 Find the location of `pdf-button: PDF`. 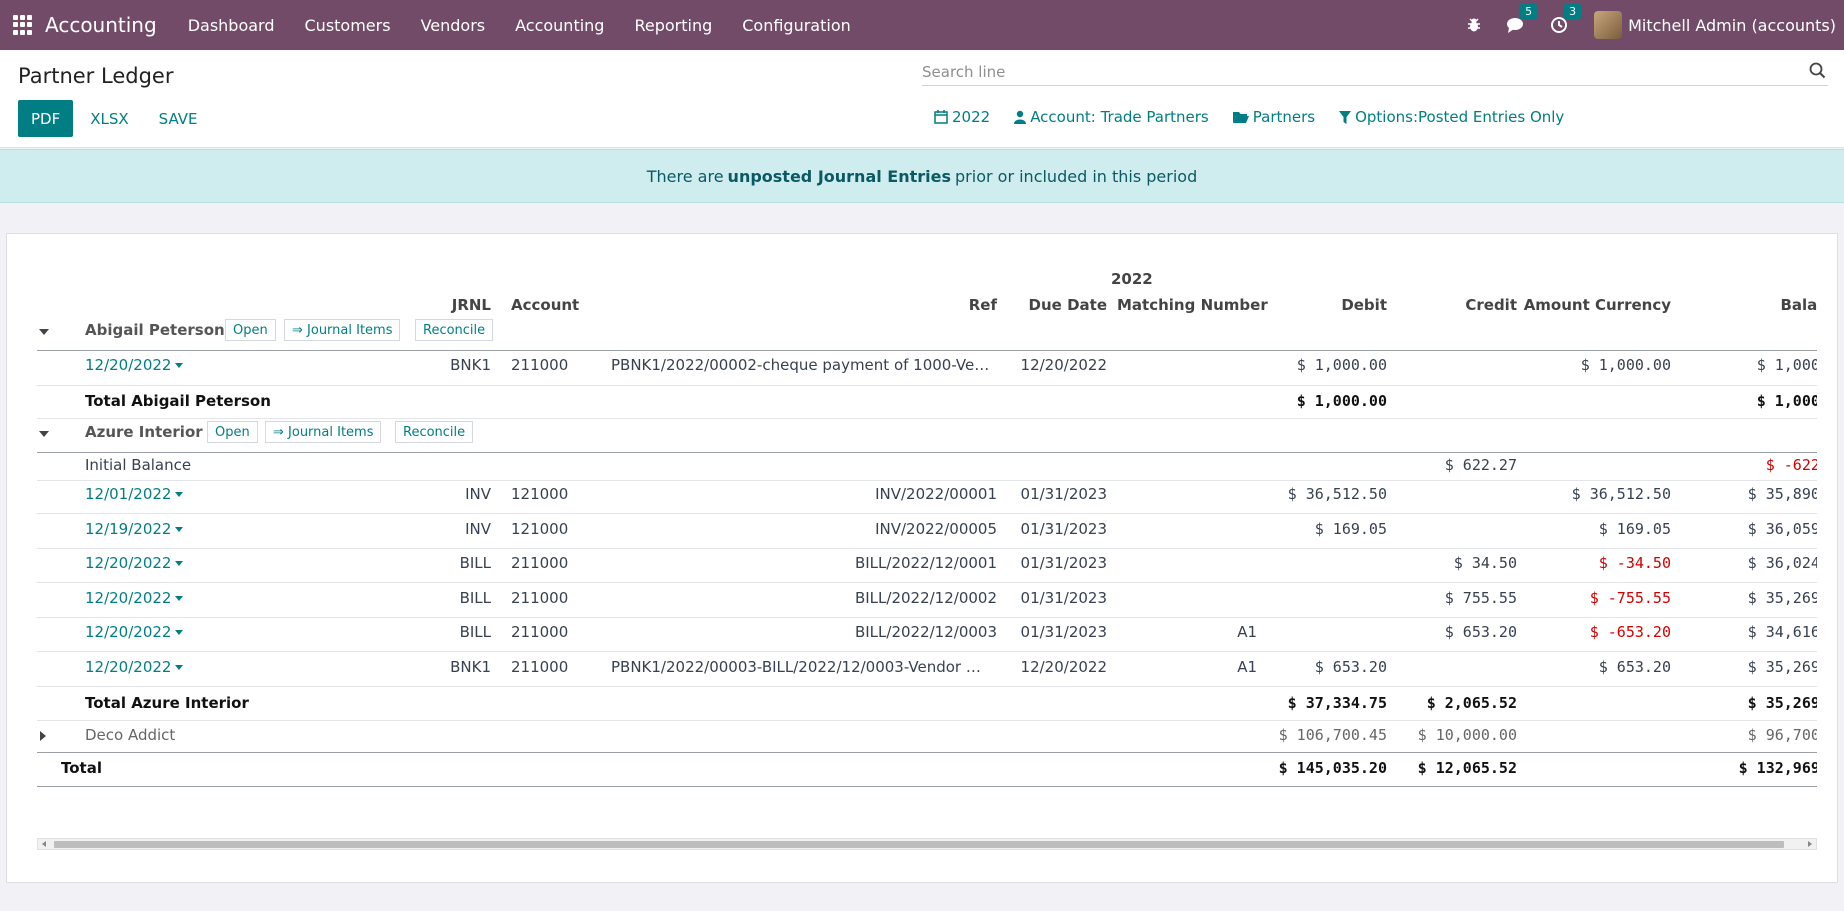

pdf-button: PDF is located at coordinates (46, 118).